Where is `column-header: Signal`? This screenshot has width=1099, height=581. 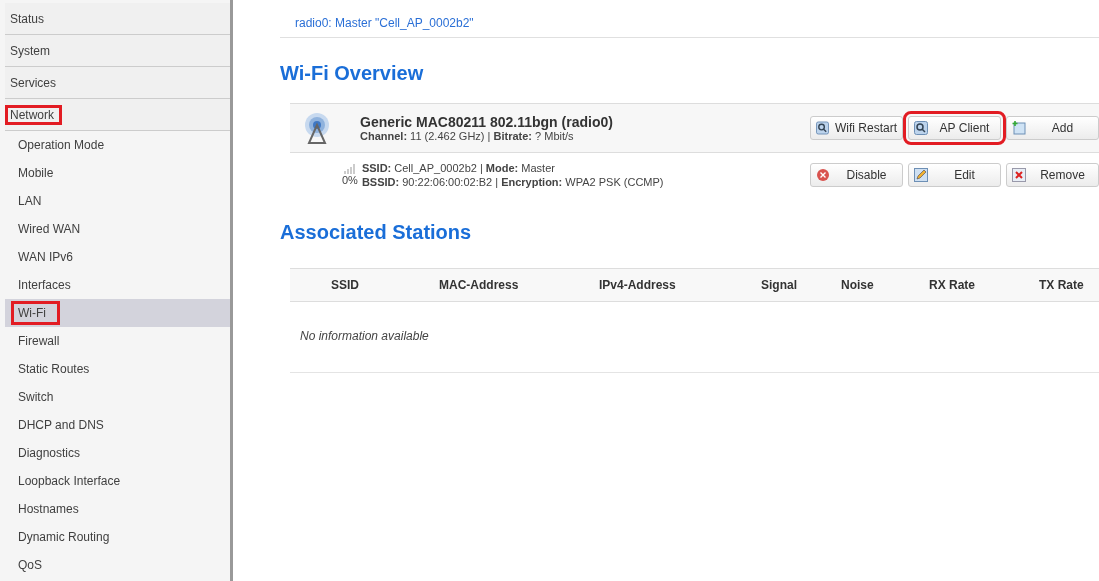
column-header: Signal is located at coordinates (779, 285).